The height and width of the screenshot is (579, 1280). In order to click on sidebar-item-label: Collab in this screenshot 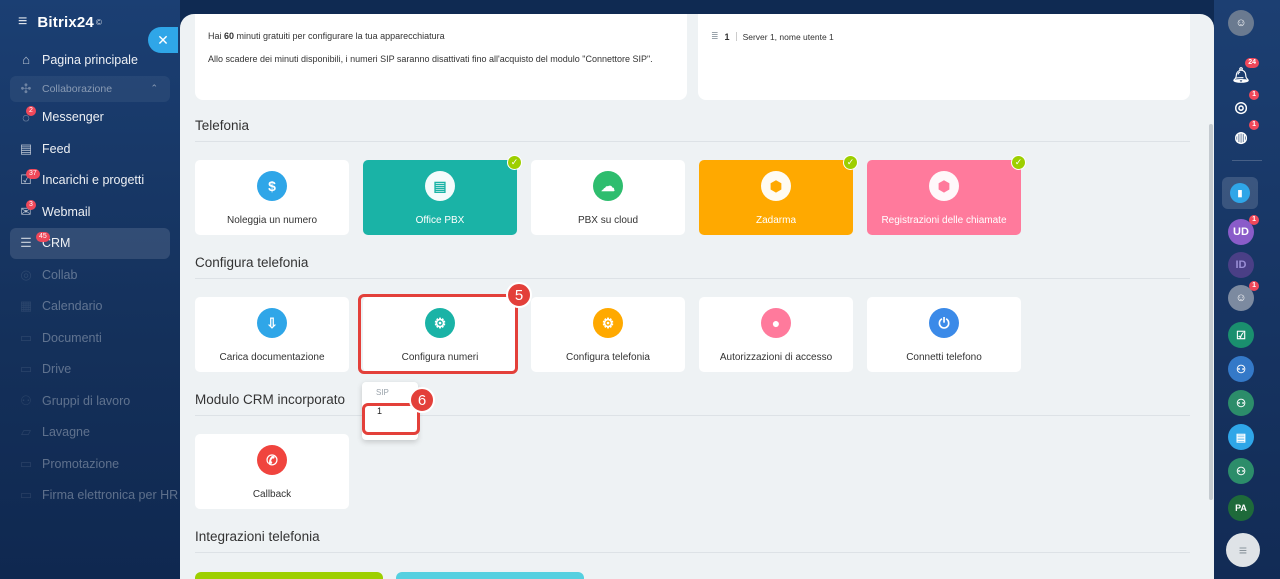, I will do `click(60, 274)`.